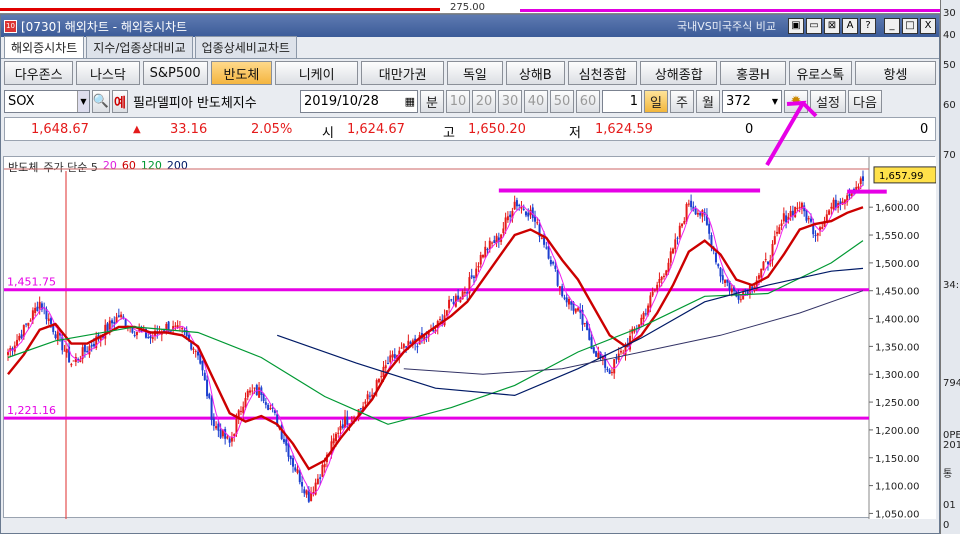 The height and width of the screenshot is (534, 960). I want to click on ma120-line, so click(570, 332).